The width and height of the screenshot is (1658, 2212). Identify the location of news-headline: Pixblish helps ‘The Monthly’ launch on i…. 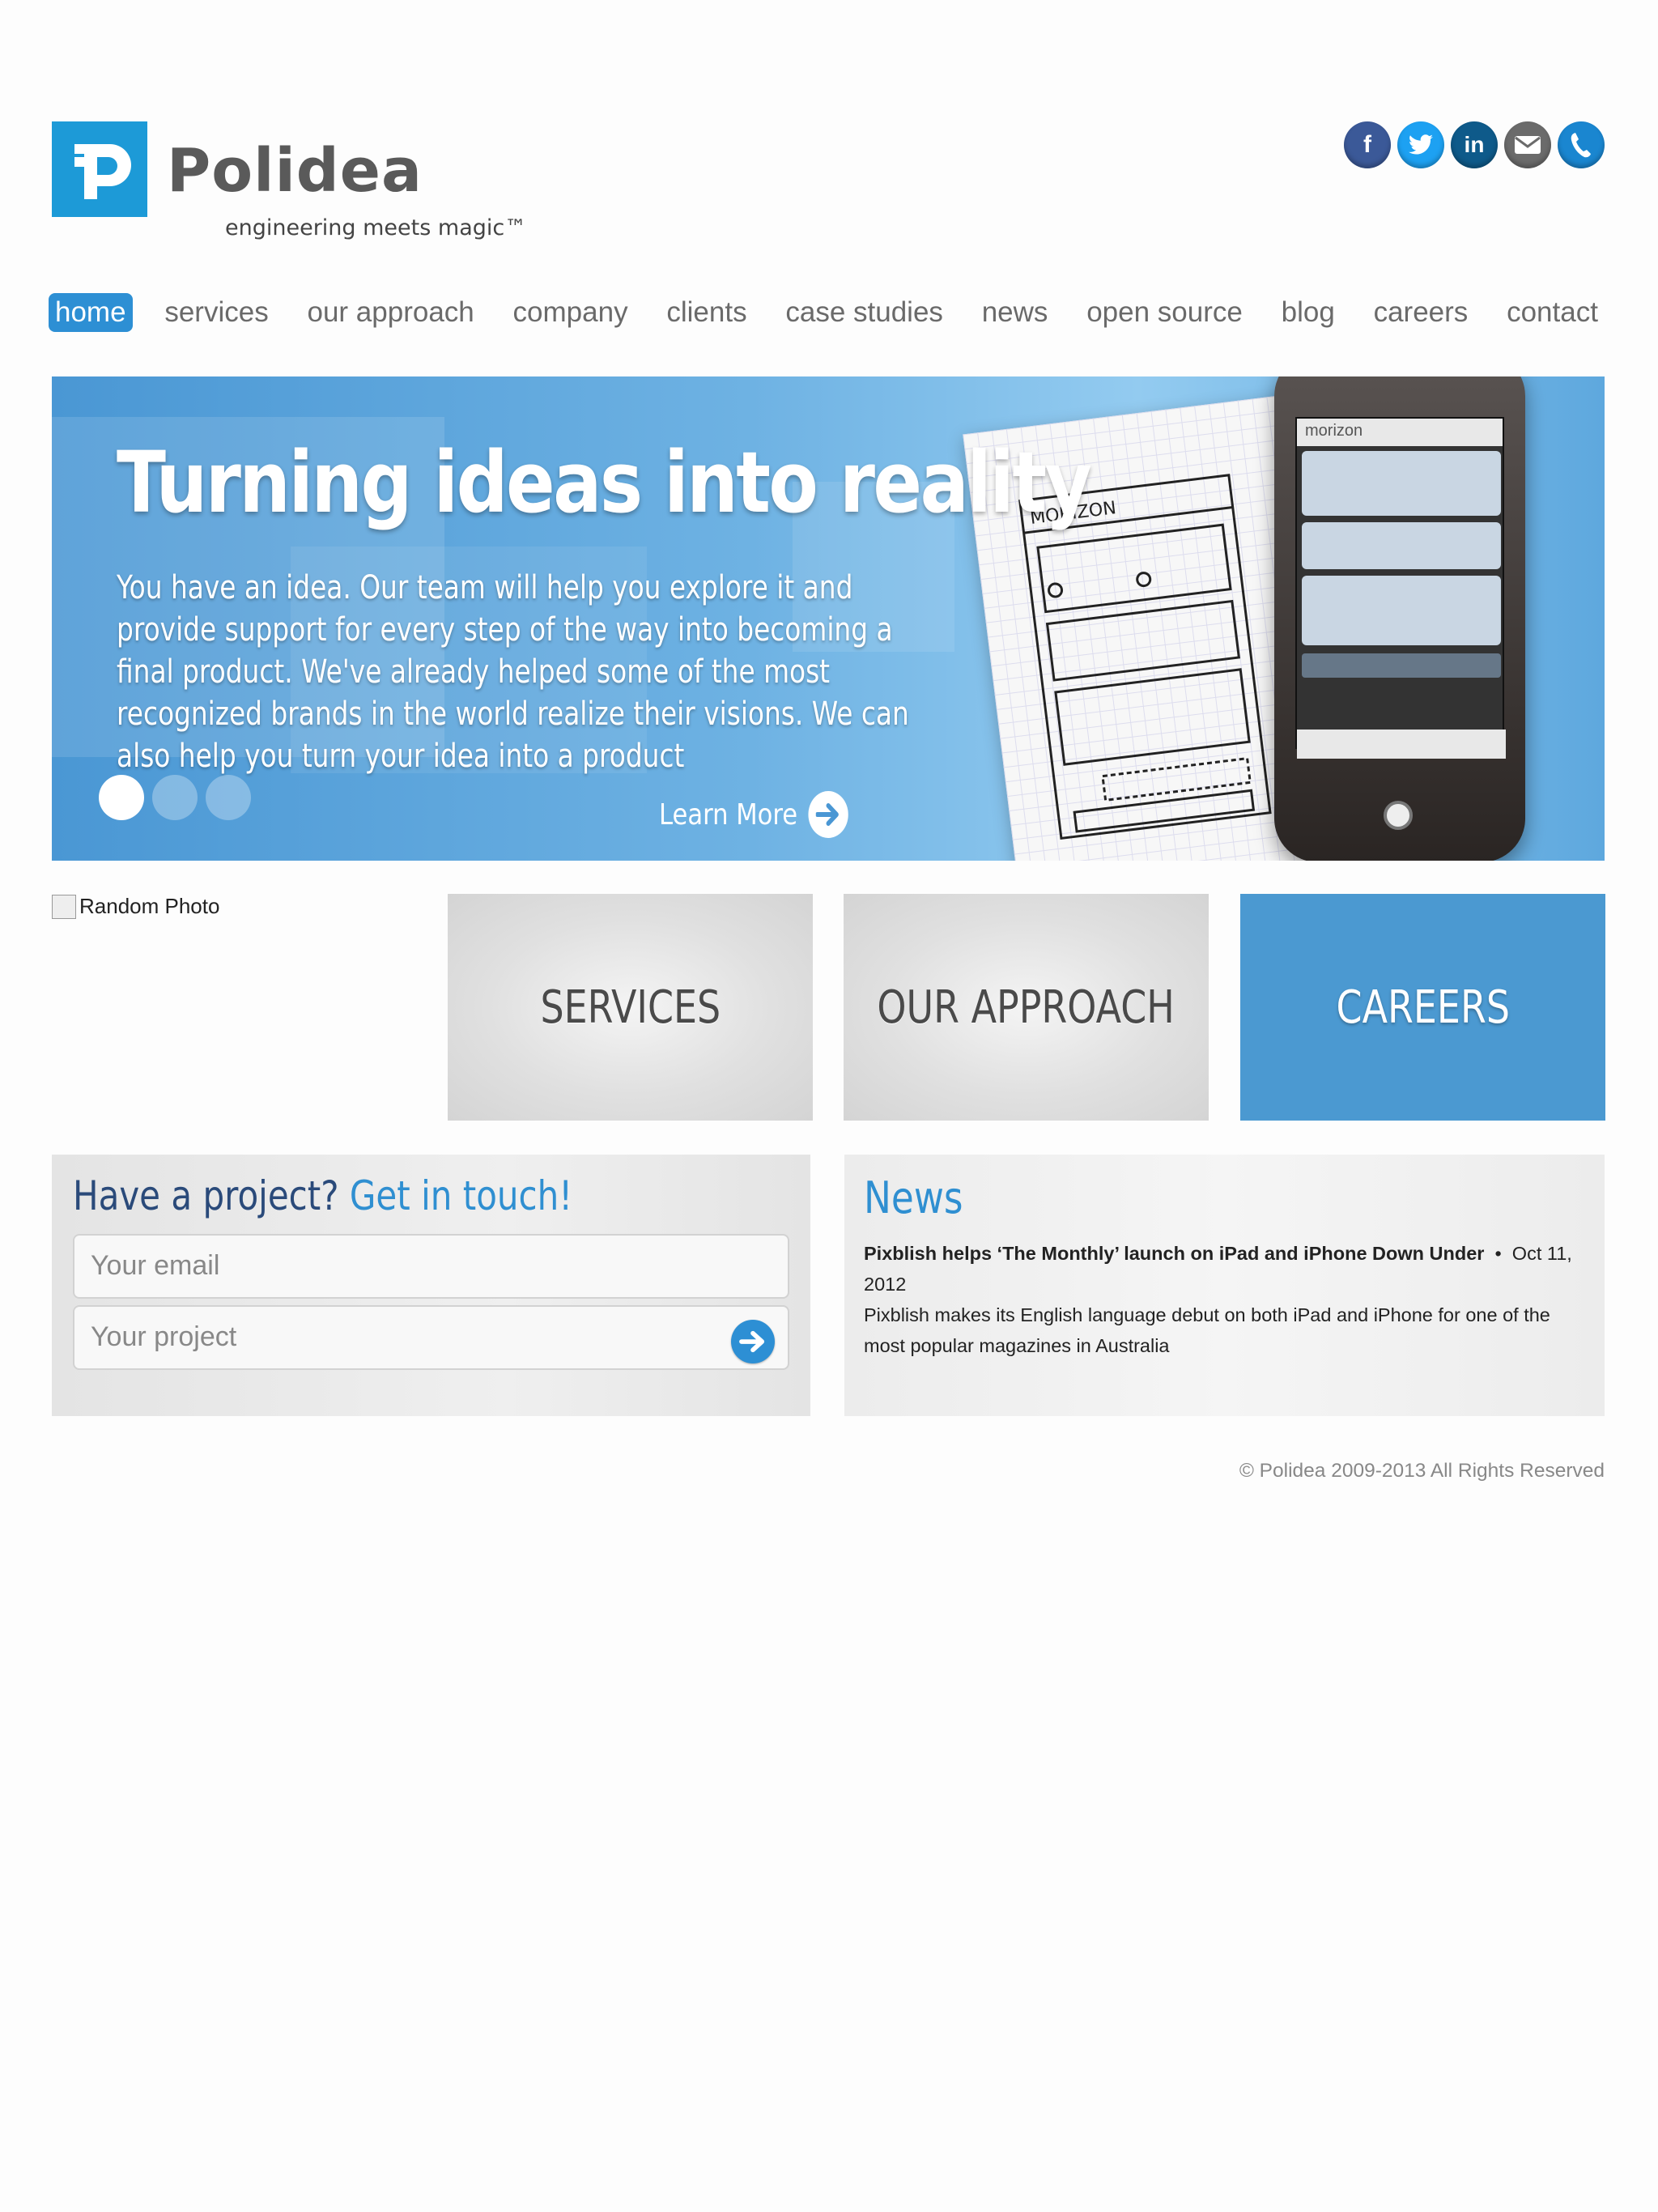
(1174, 1254).